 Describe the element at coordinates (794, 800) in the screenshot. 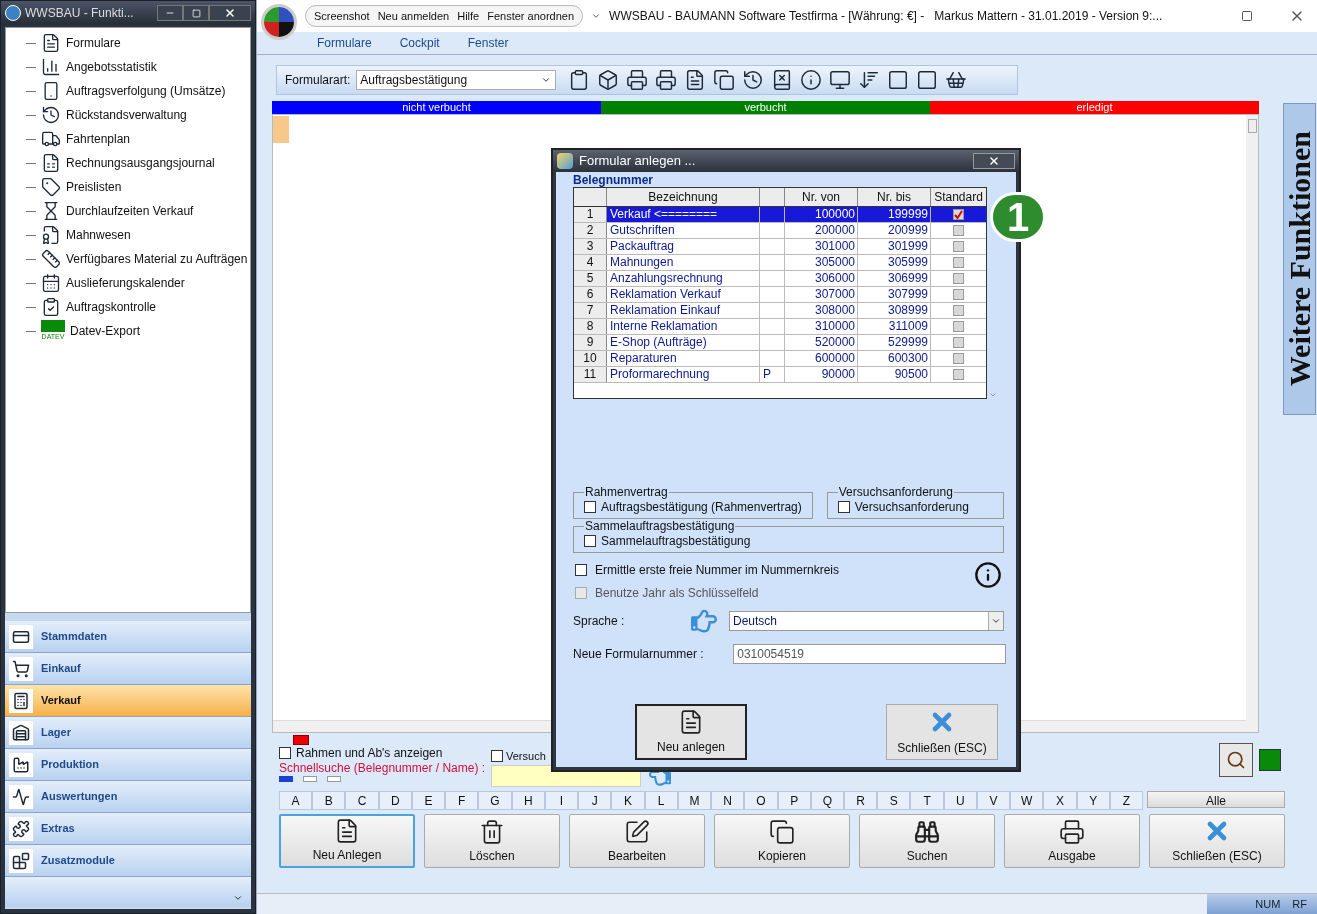

I see `letter-filter: P` at that location.